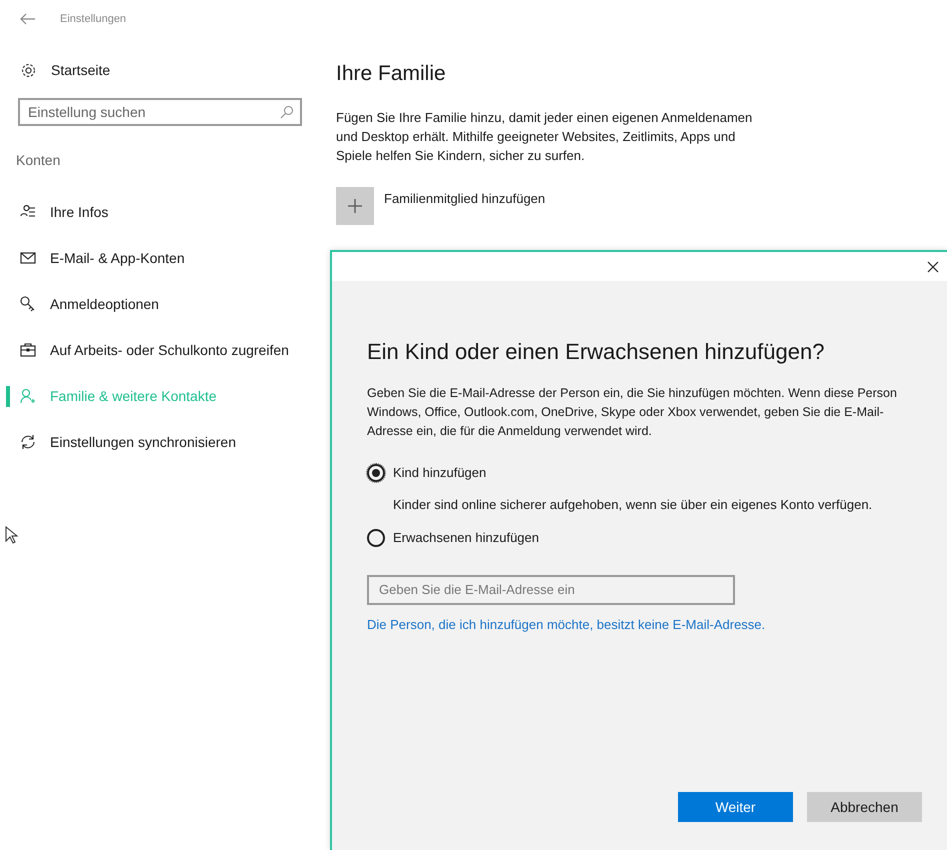 The width and height of the screenshot is (947, 850). I want to click on back-arrow-icon, so click(28, 19).